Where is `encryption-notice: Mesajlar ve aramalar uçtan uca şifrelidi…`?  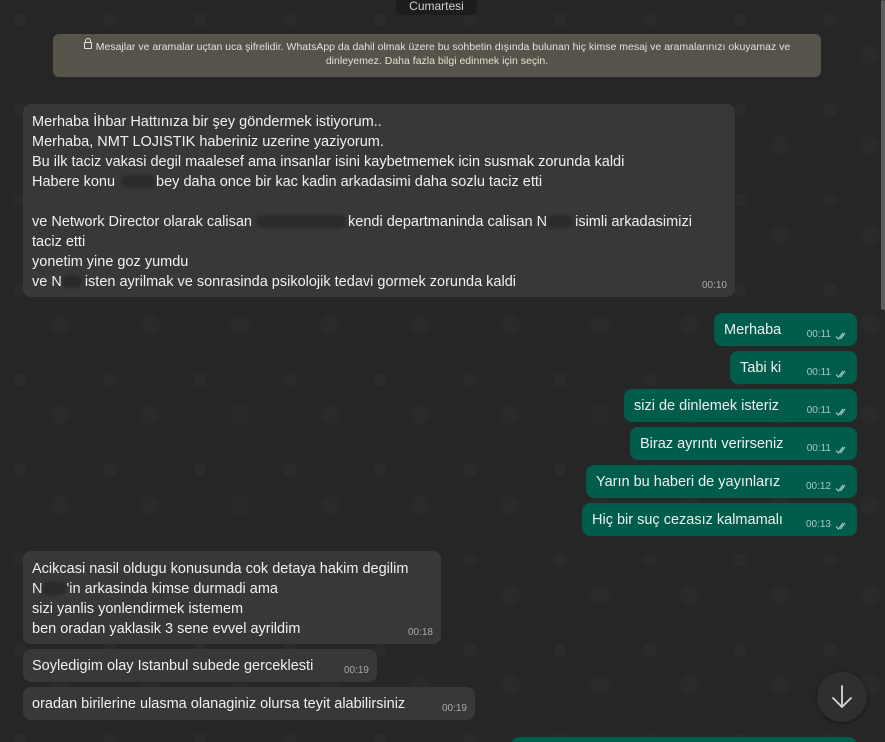 encryption-notice: Mesajlar ve aramalar uçtan uca şifrelidi… is located at coordinates (437, 55).